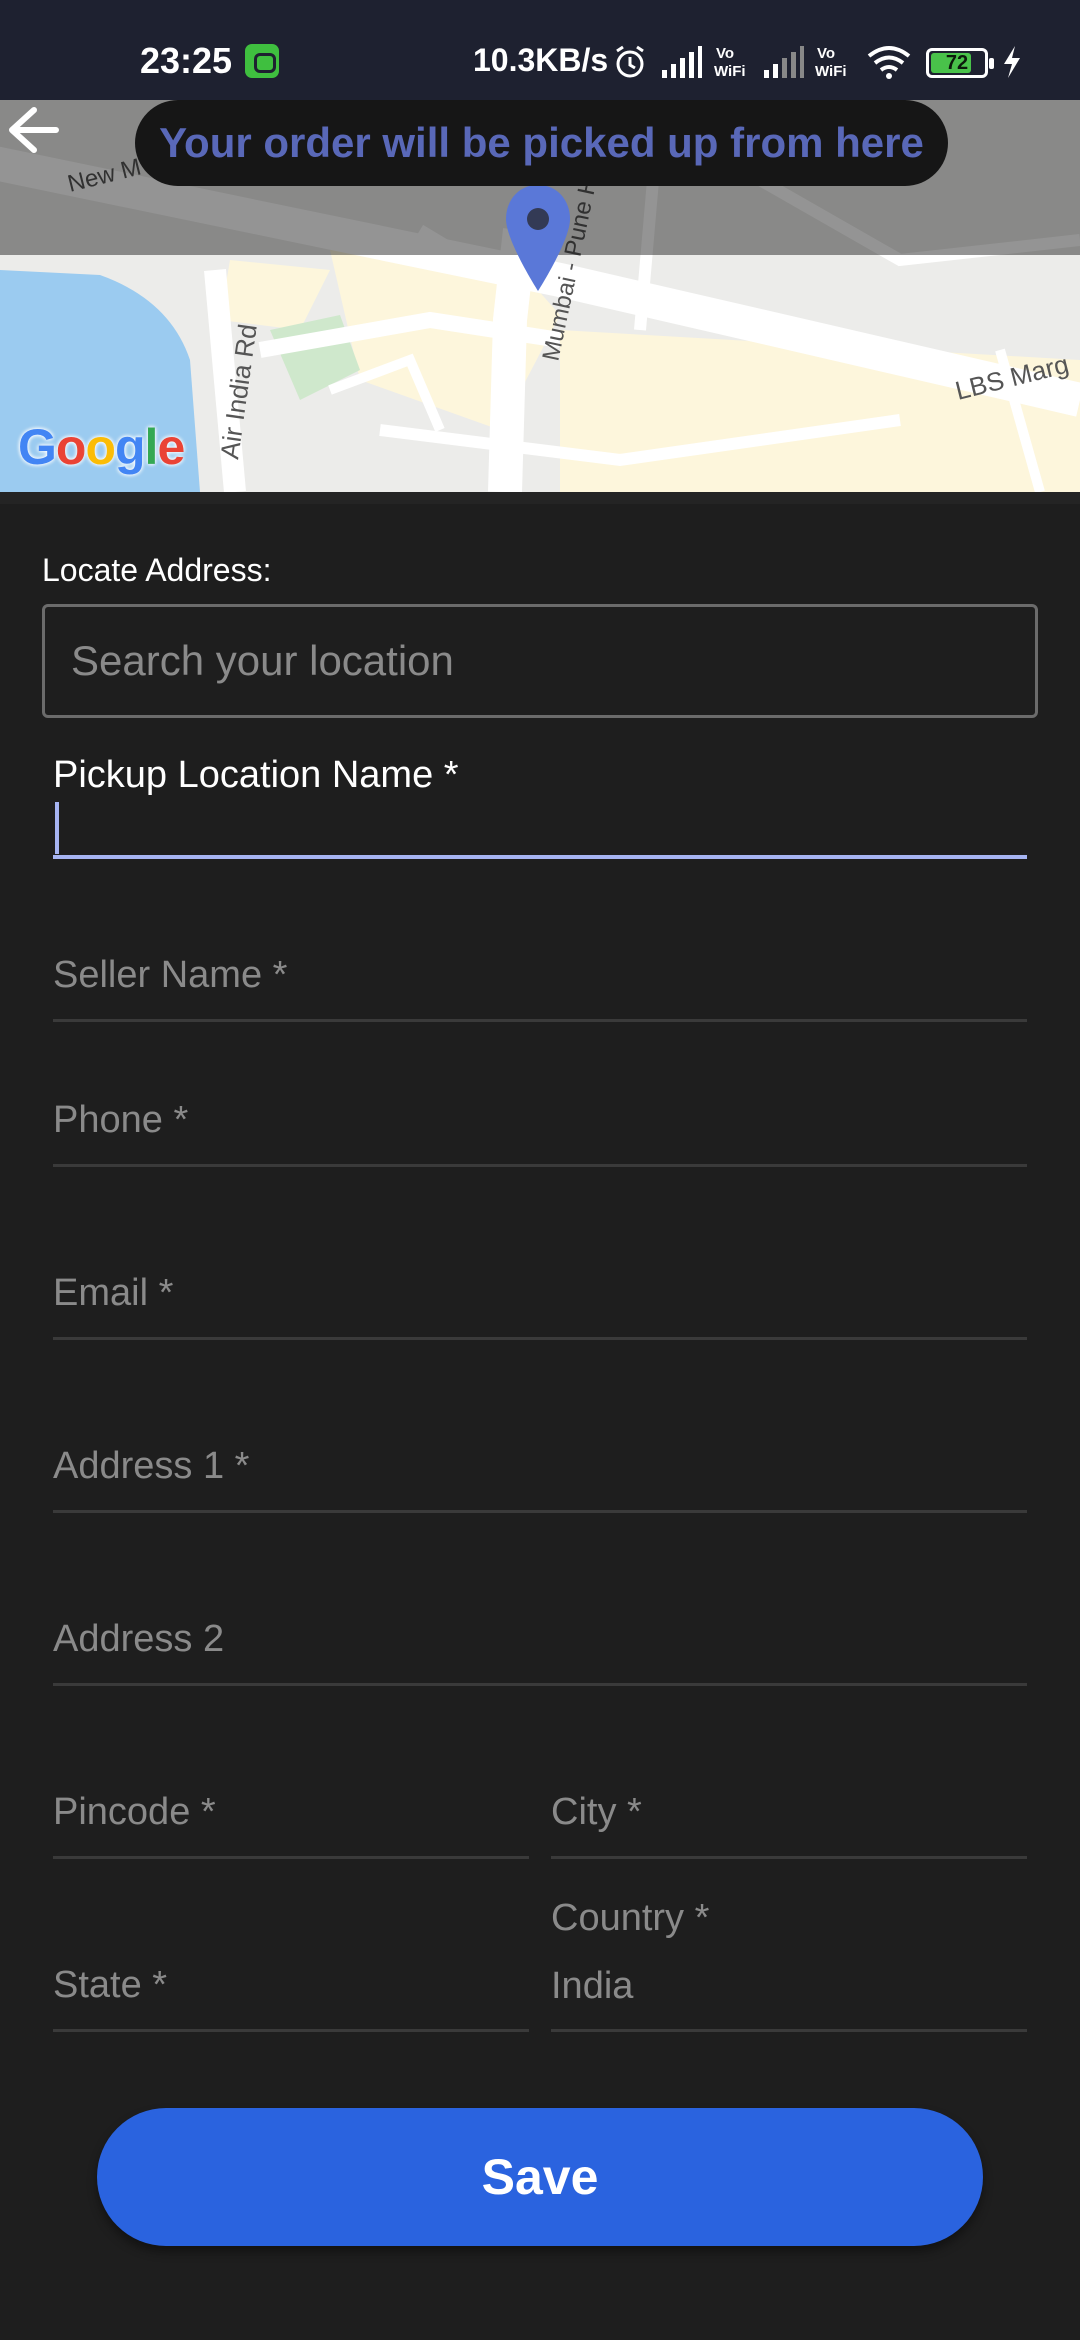  What do you see at coordinates (957, 63) in the screenshot?
I see `battery-level: 72` at bounding box center [957, 63].